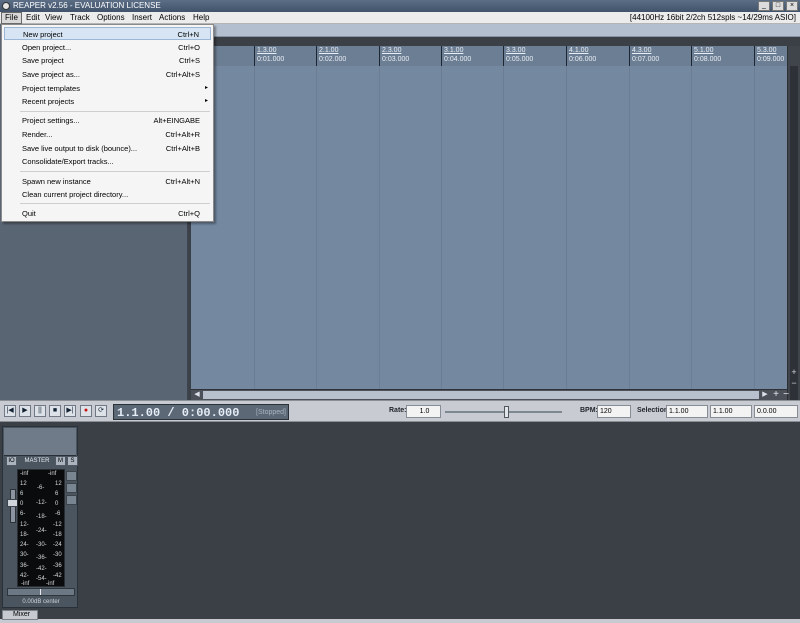  What do you see at coordinates (394, 56) in the screenshot?
I see `ruler-tick: 2.3.00 0:03.000` at bounding box center [394, 56].